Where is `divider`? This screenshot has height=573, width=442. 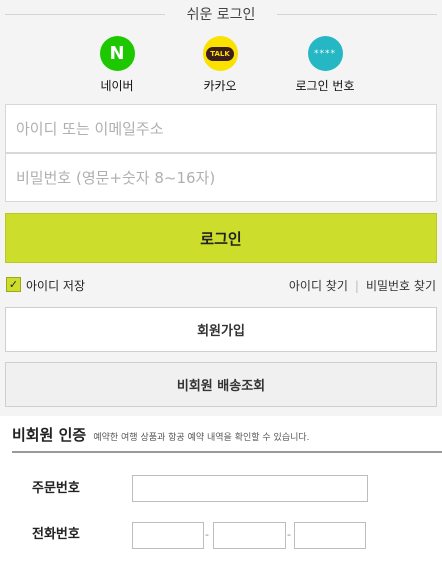
divider is located at coordinates (357, 14).